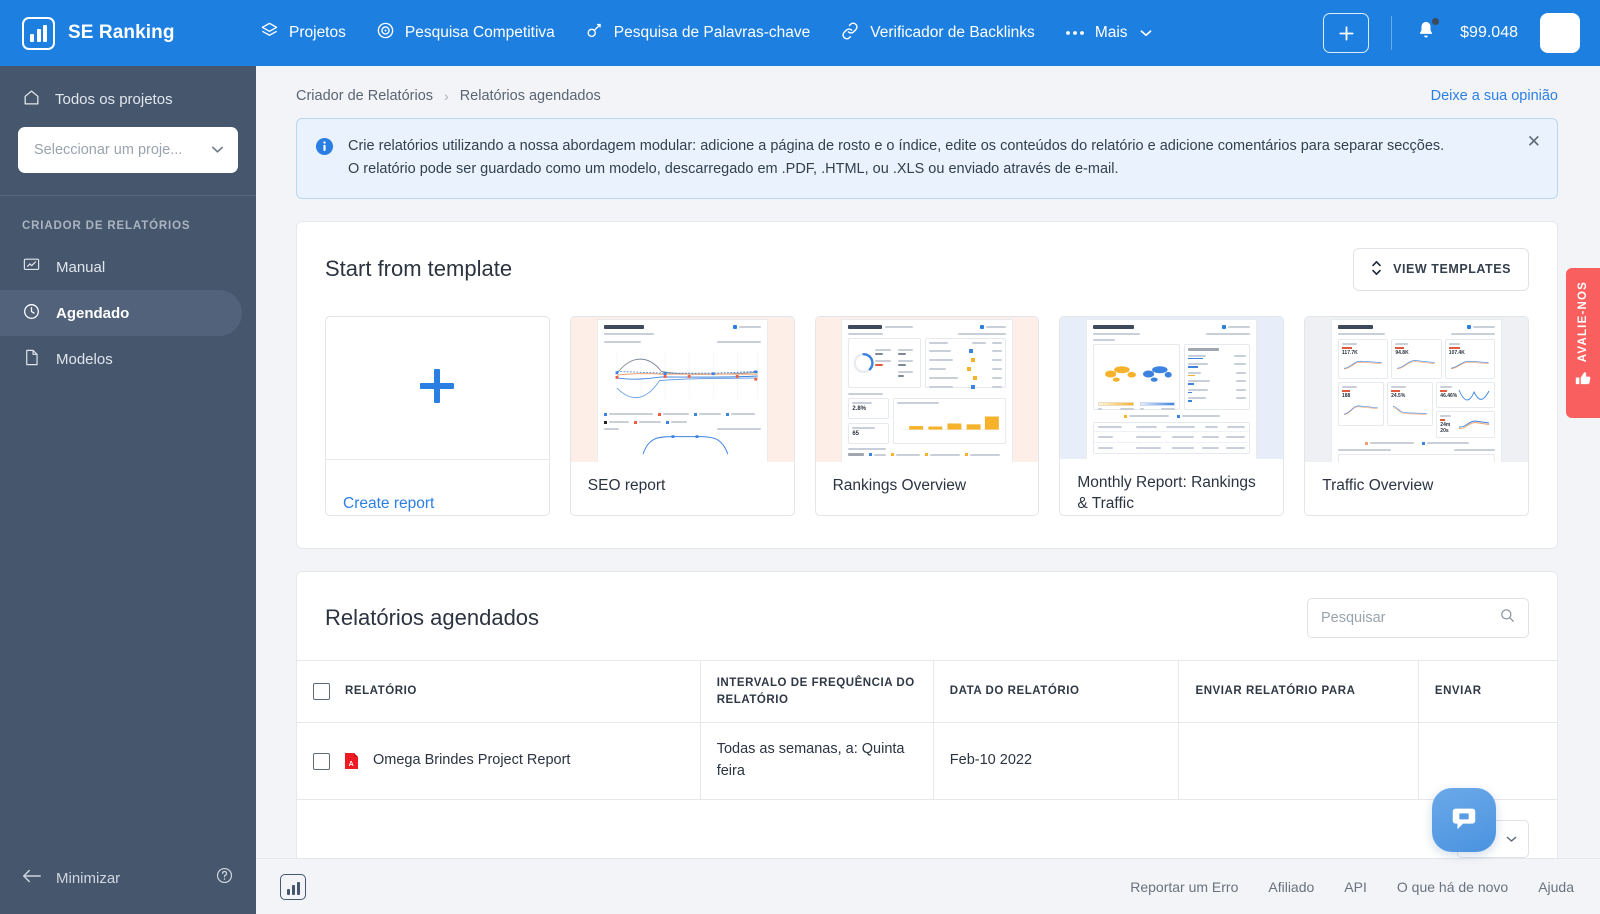 Image resolution: width=1600 pixels, height=914 pixels. Describe the element at coordinates (1452, 887) in the screenshot. I see `footer-link-novidades: O que há de novo` at that location.